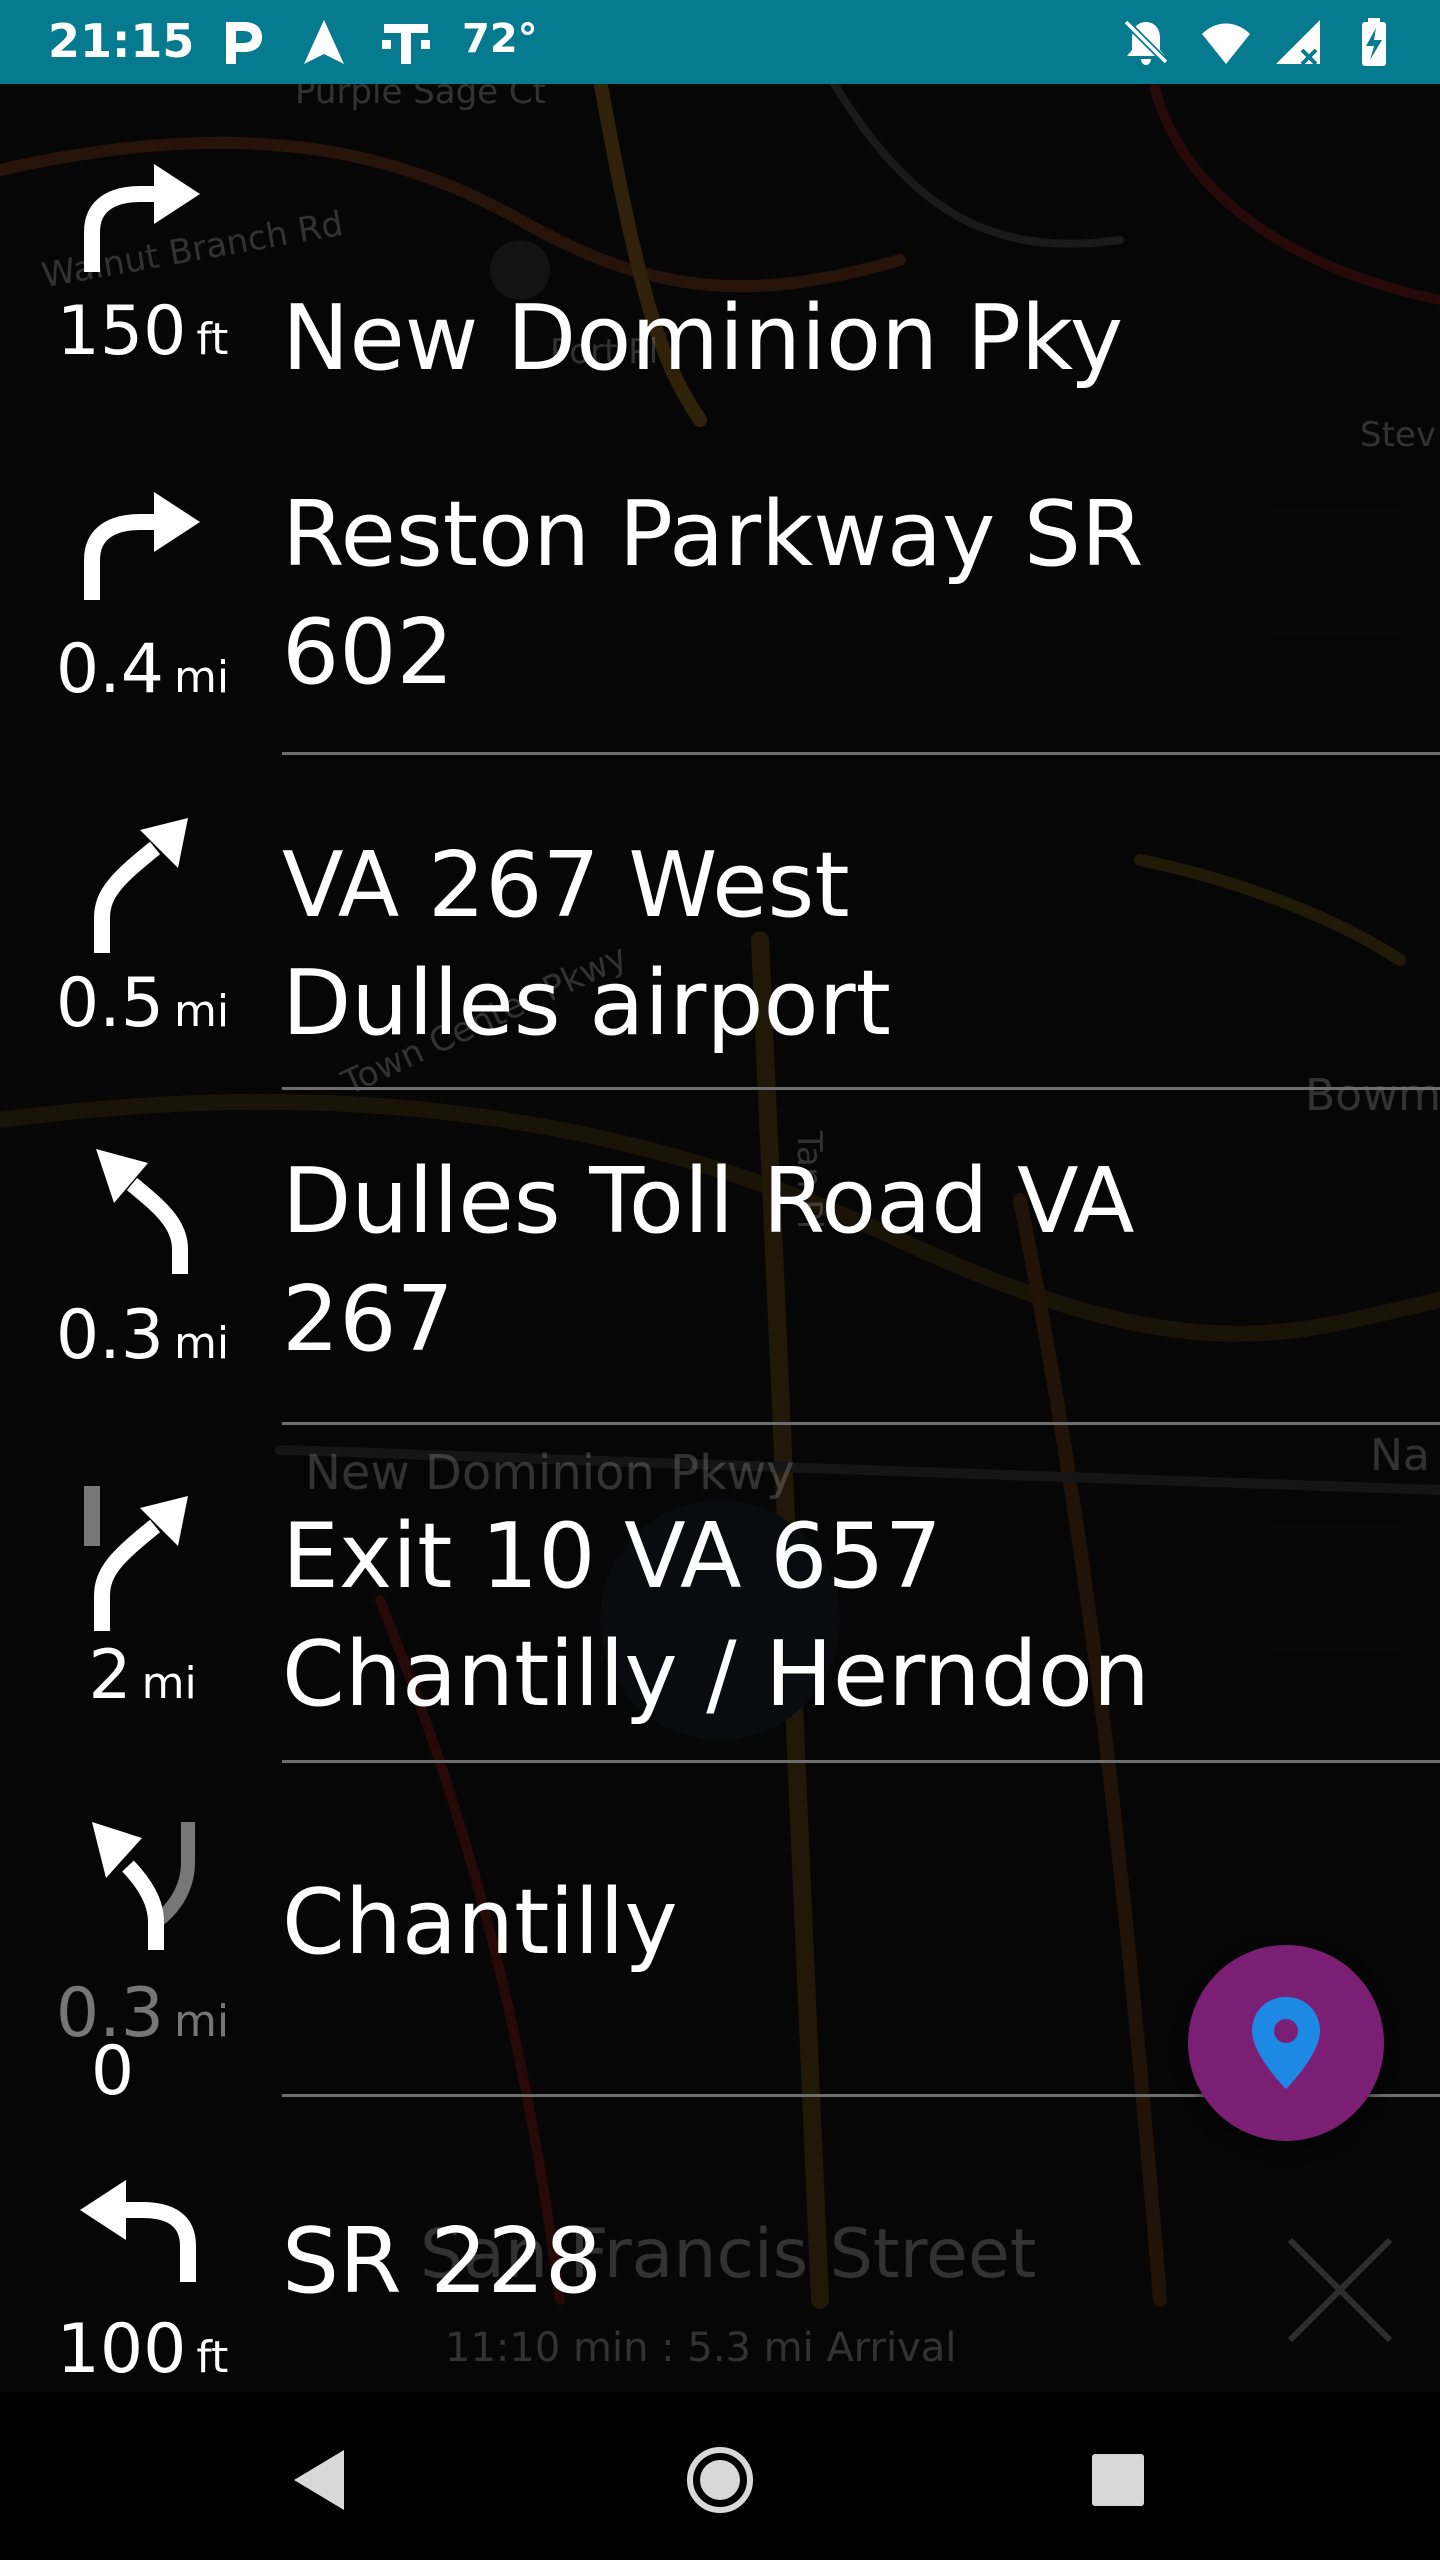 This screenshot has width=1440, height=2560. I want to click on wifi-icon, so click(1226, 43).